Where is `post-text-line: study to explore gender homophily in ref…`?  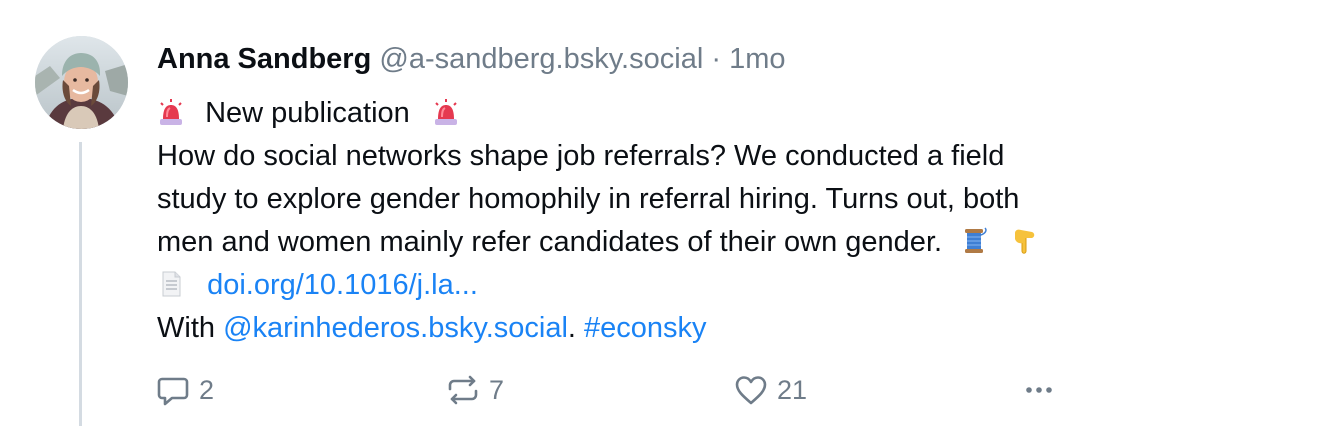
post-text-line: study to explore gender homophily in ref… is located at coordinates (588, 199).